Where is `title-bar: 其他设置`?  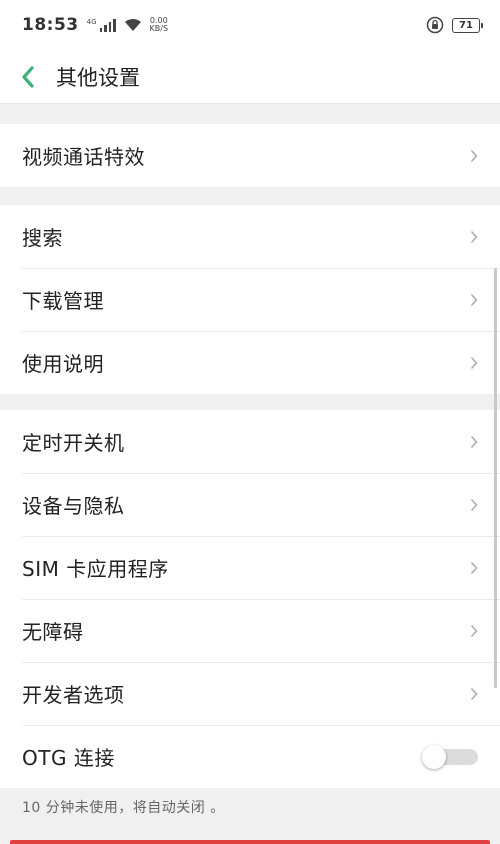 title-bar: 其他设置 is located at coordinates (250, 77).